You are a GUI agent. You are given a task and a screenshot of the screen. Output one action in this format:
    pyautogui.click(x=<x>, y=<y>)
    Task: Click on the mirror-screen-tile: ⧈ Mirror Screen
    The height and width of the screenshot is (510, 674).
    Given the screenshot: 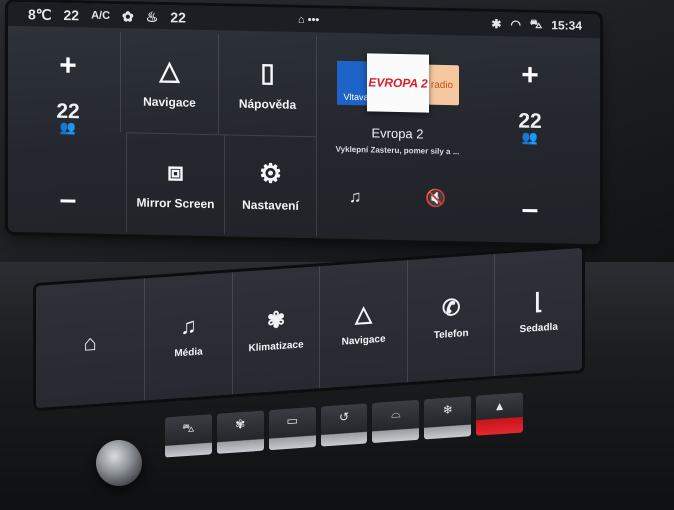 What is the action you would take?
    pyautogui.click(x=175, y=183)
    